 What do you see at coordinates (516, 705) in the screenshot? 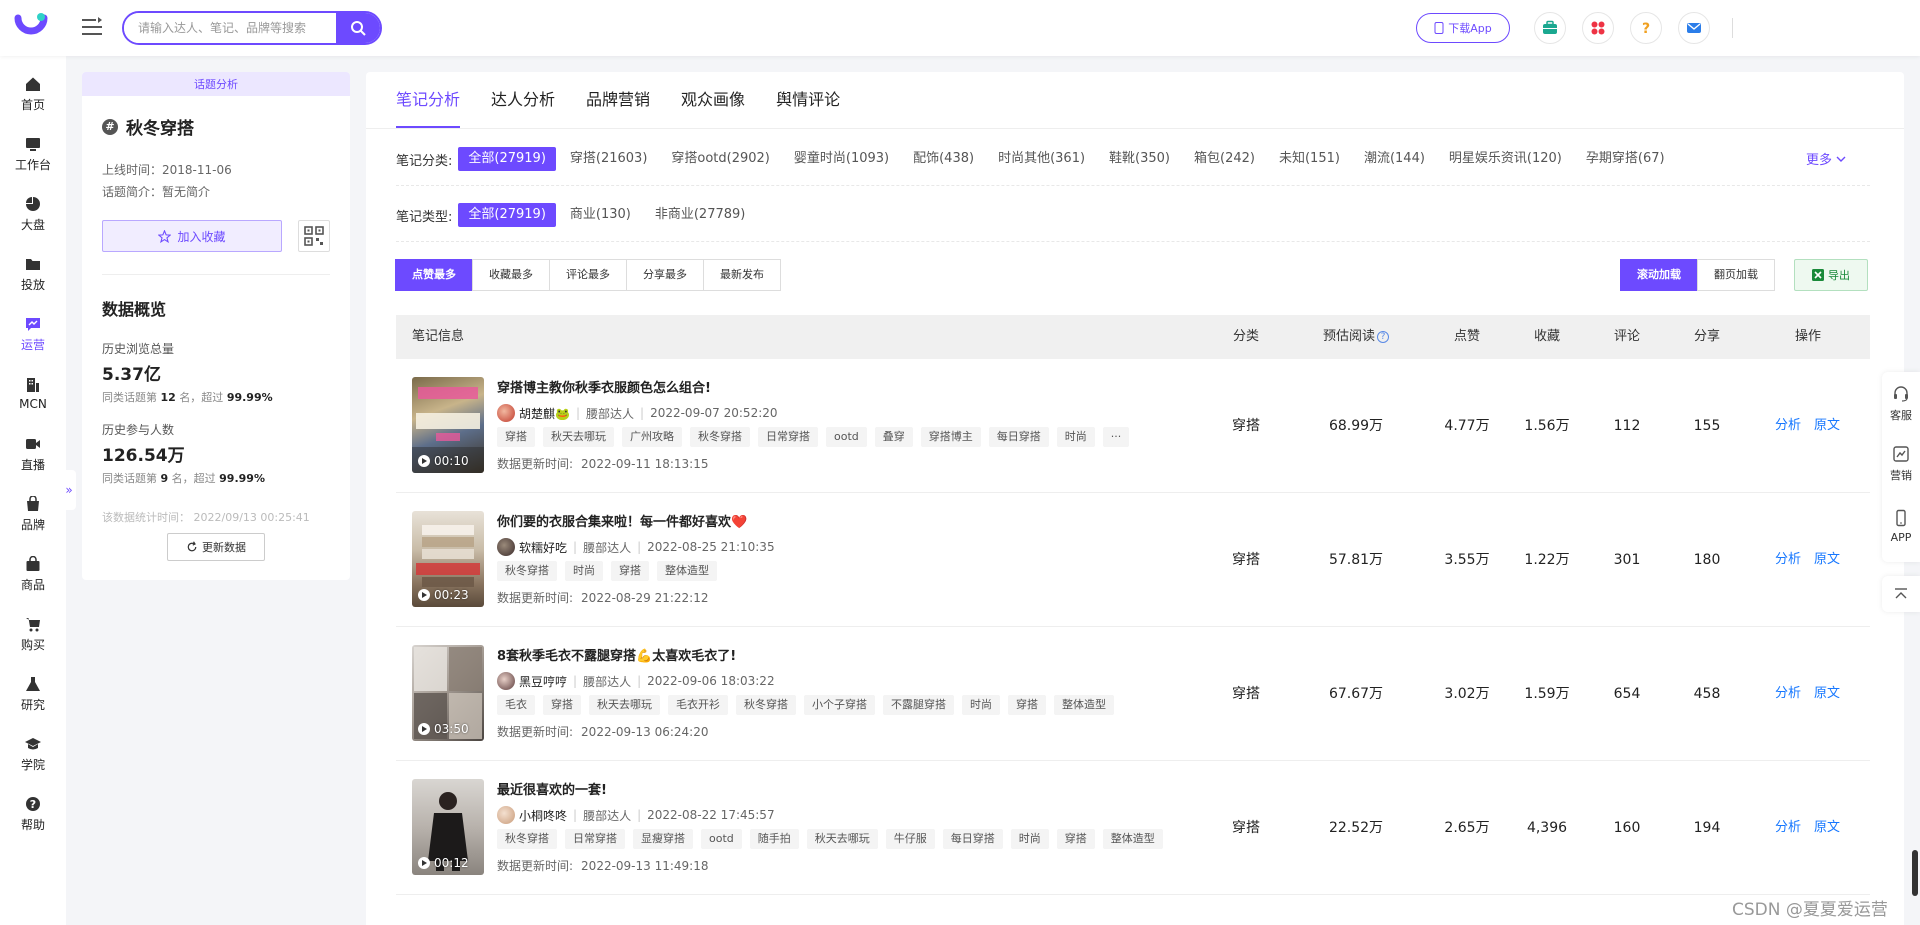
I see `tag: 毛衣` at bounding box center [516, 705].